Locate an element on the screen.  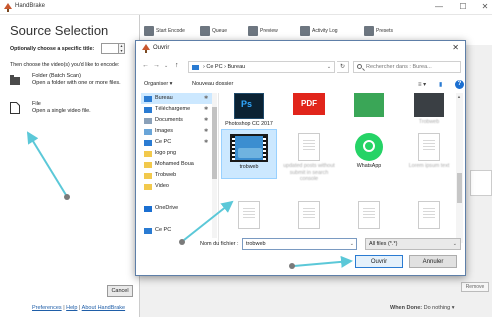
file-list-scrollbar: ▲▼ is located at coordinates (459, 168).